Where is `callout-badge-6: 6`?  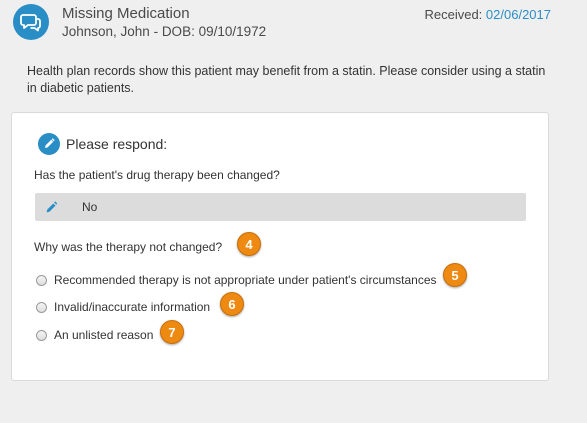 callout-badge-6: 6 is located at coordinates (232, 304).